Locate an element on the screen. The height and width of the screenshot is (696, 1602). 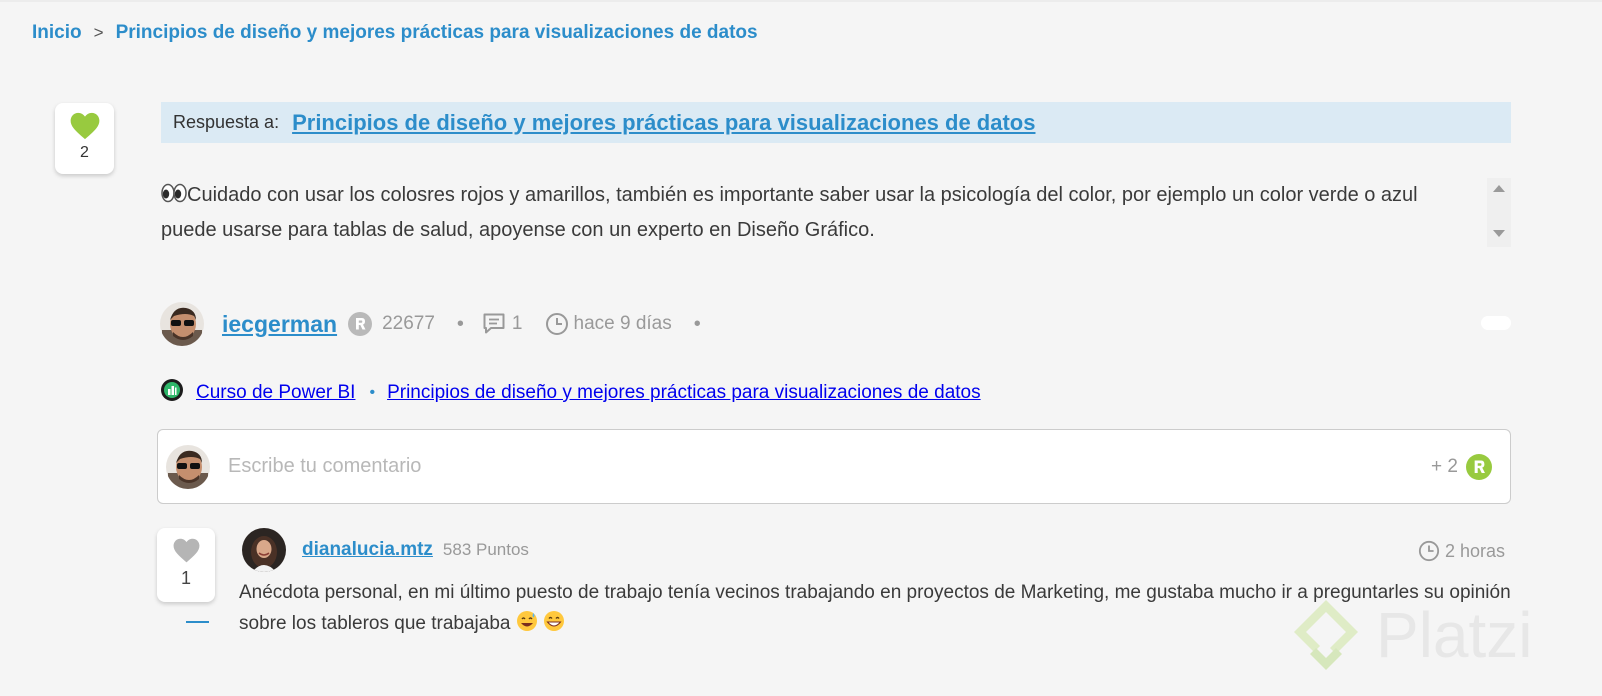
breadcrumb-home-link: Inicio is located at coordinates (57, 33).